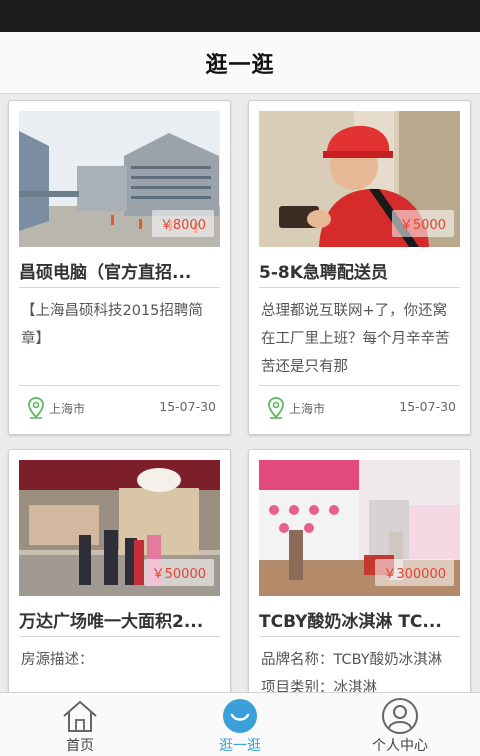  I want to click on post-description: 【上海昌硕科技2015招聘简章】, so click(112, 325).